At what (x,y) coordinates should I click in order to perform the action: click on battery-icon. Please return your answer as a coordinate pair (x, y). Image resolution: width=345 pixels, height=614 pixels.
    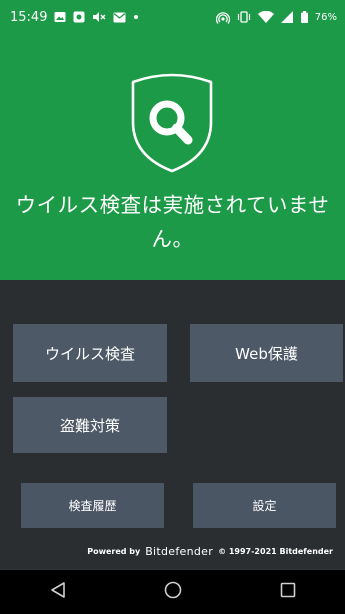
    Looking at the image, I should click on (304, 17).